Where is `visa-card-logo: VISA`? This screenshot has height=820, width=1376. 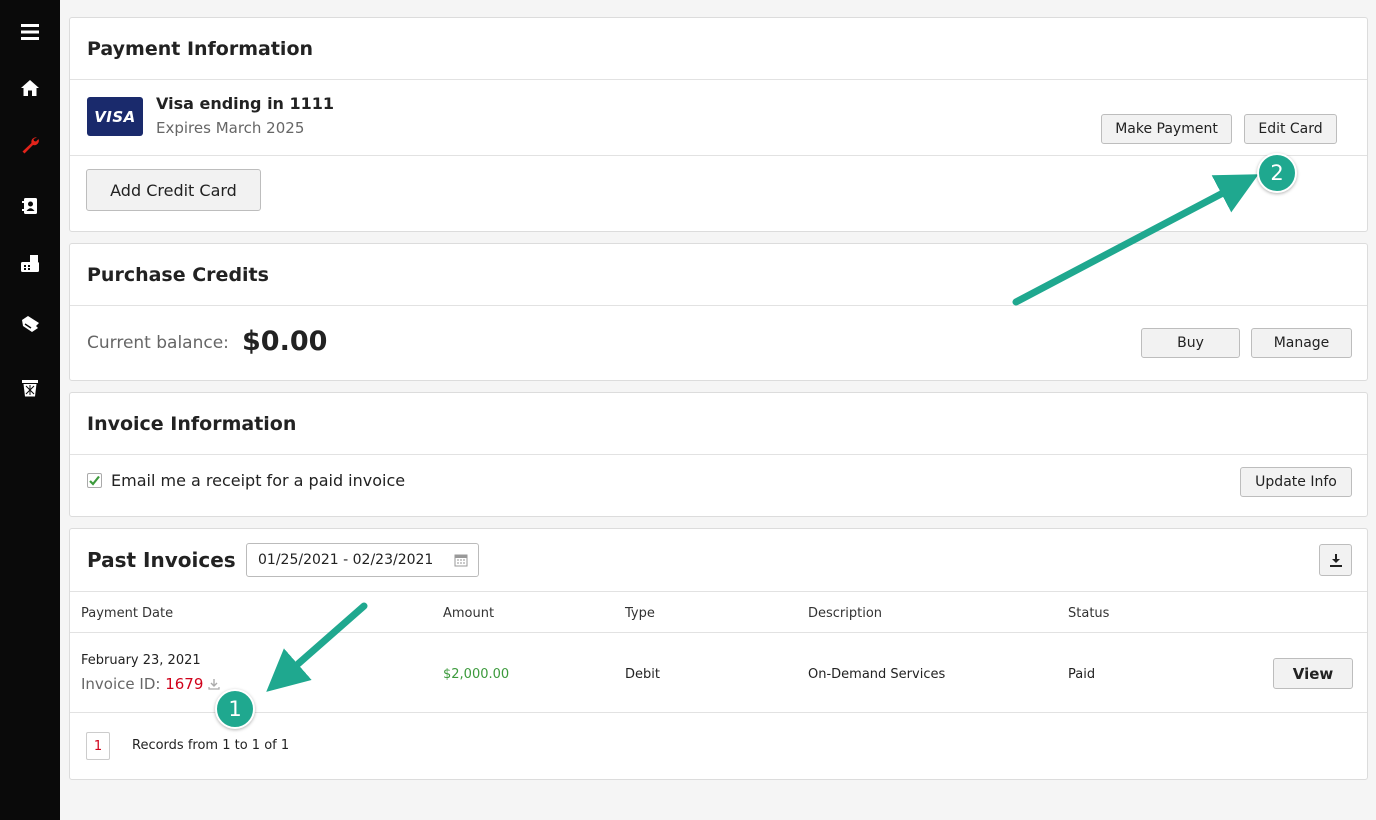 visa-card-logo: VISA is located at coordinates (115, 116).